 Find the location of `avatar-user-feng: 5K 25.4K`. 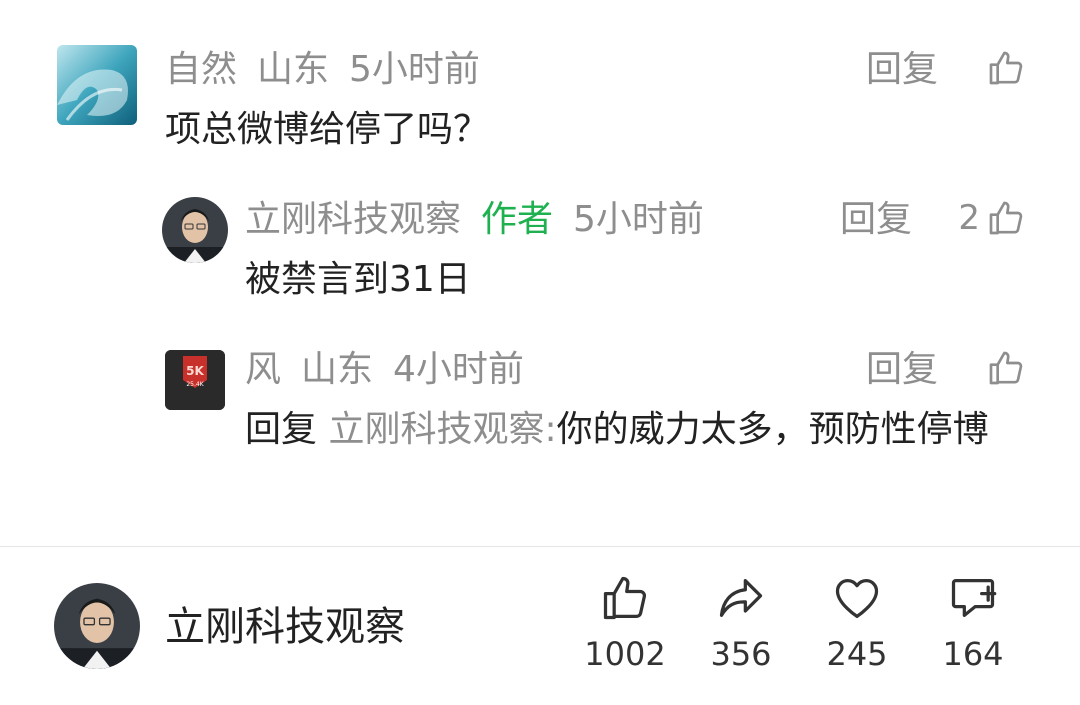

avatar-user-feng: 5K 25.4K is located at coordinates (195, 380).